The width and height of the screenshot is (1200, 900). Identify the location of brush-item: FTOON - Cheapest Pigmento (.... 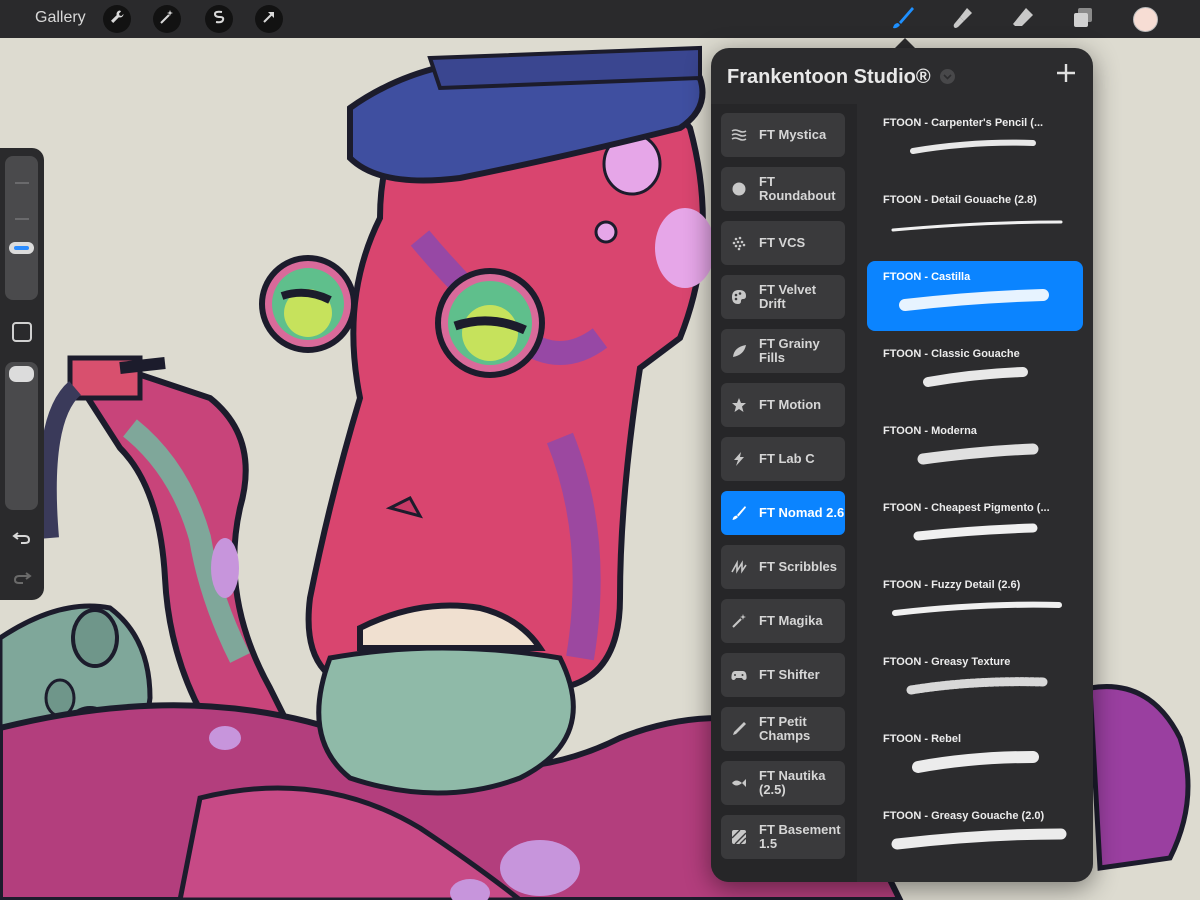
(975, 527).